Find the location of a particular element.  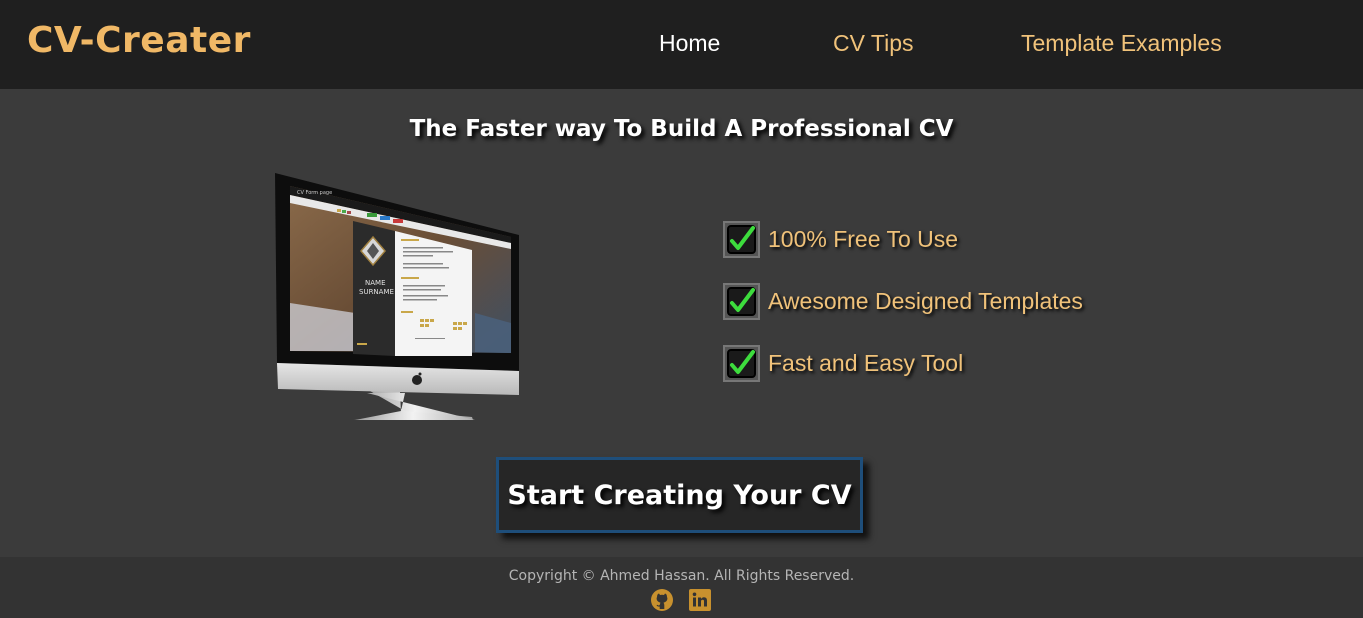

nav-link-cv-tips: CV Tips is located at coordinates (873, 43).